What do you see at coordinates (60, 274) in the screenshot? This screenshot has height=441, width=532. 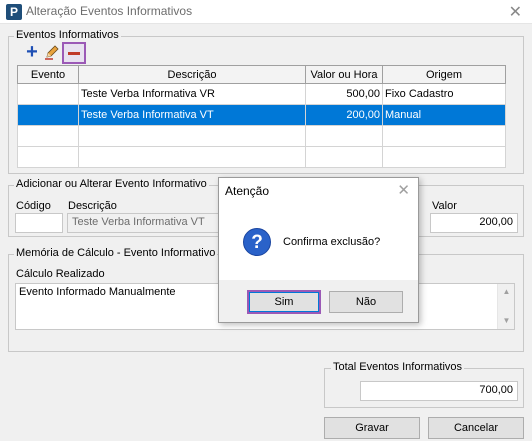 I see `calculo-label: Cálculo Realizado` at bounding box center [60, 274].